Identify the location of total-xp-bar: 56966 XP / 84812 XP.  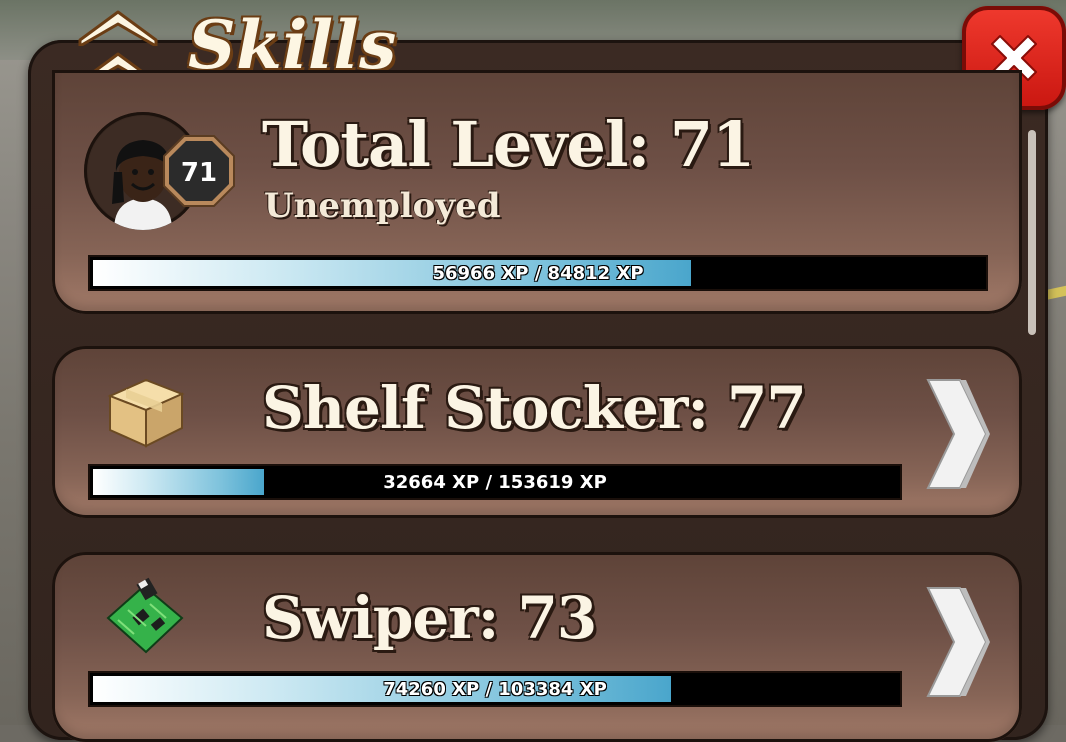
(538, 273).